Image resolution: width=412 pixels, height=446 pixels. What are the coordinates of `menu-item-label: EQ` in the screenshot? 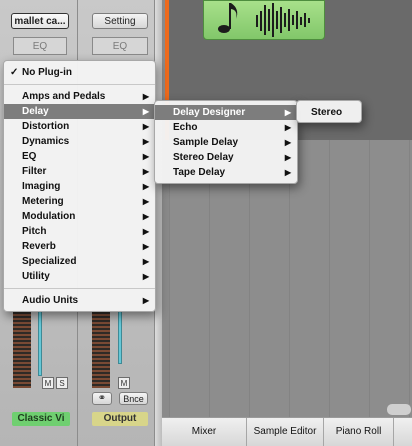 It's located at (29, 156).